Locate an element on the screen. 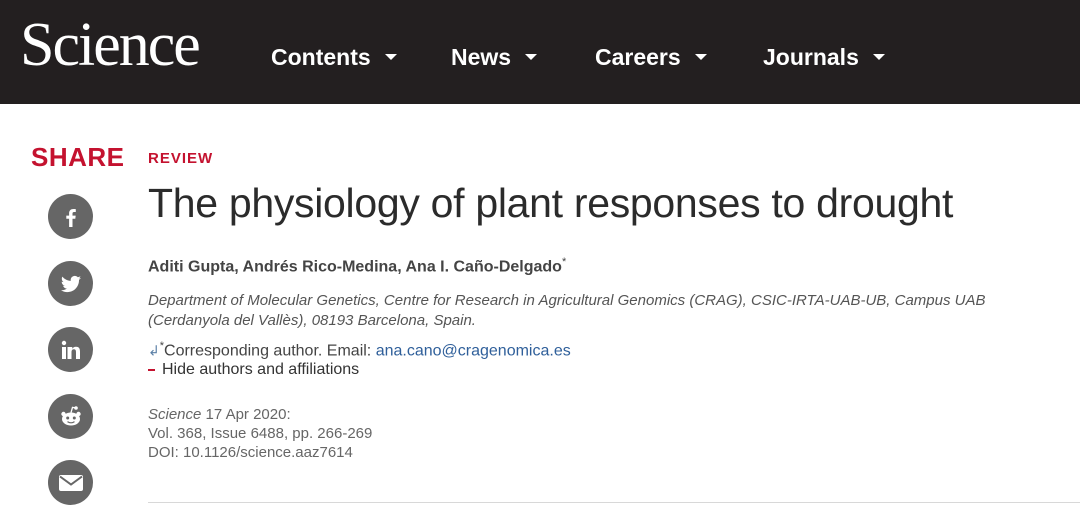 This screenshot has width=1080, height=507. citation-journal: Science is located at coordinates (175, 414).